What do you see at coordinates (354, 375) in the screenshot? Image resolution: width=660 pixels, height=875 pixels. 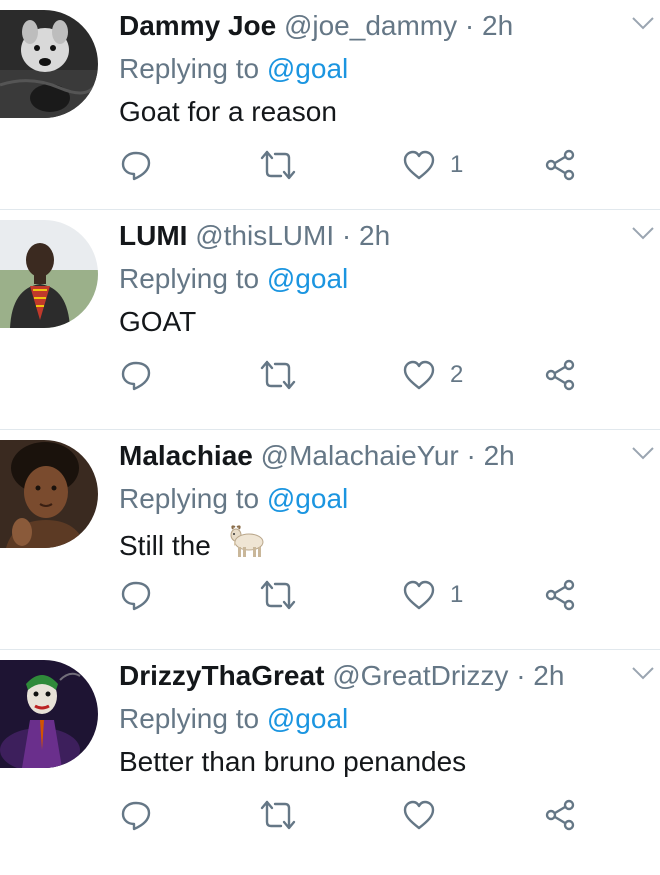 I see `tweet-actions: 2` at bounding box center [354, 375].